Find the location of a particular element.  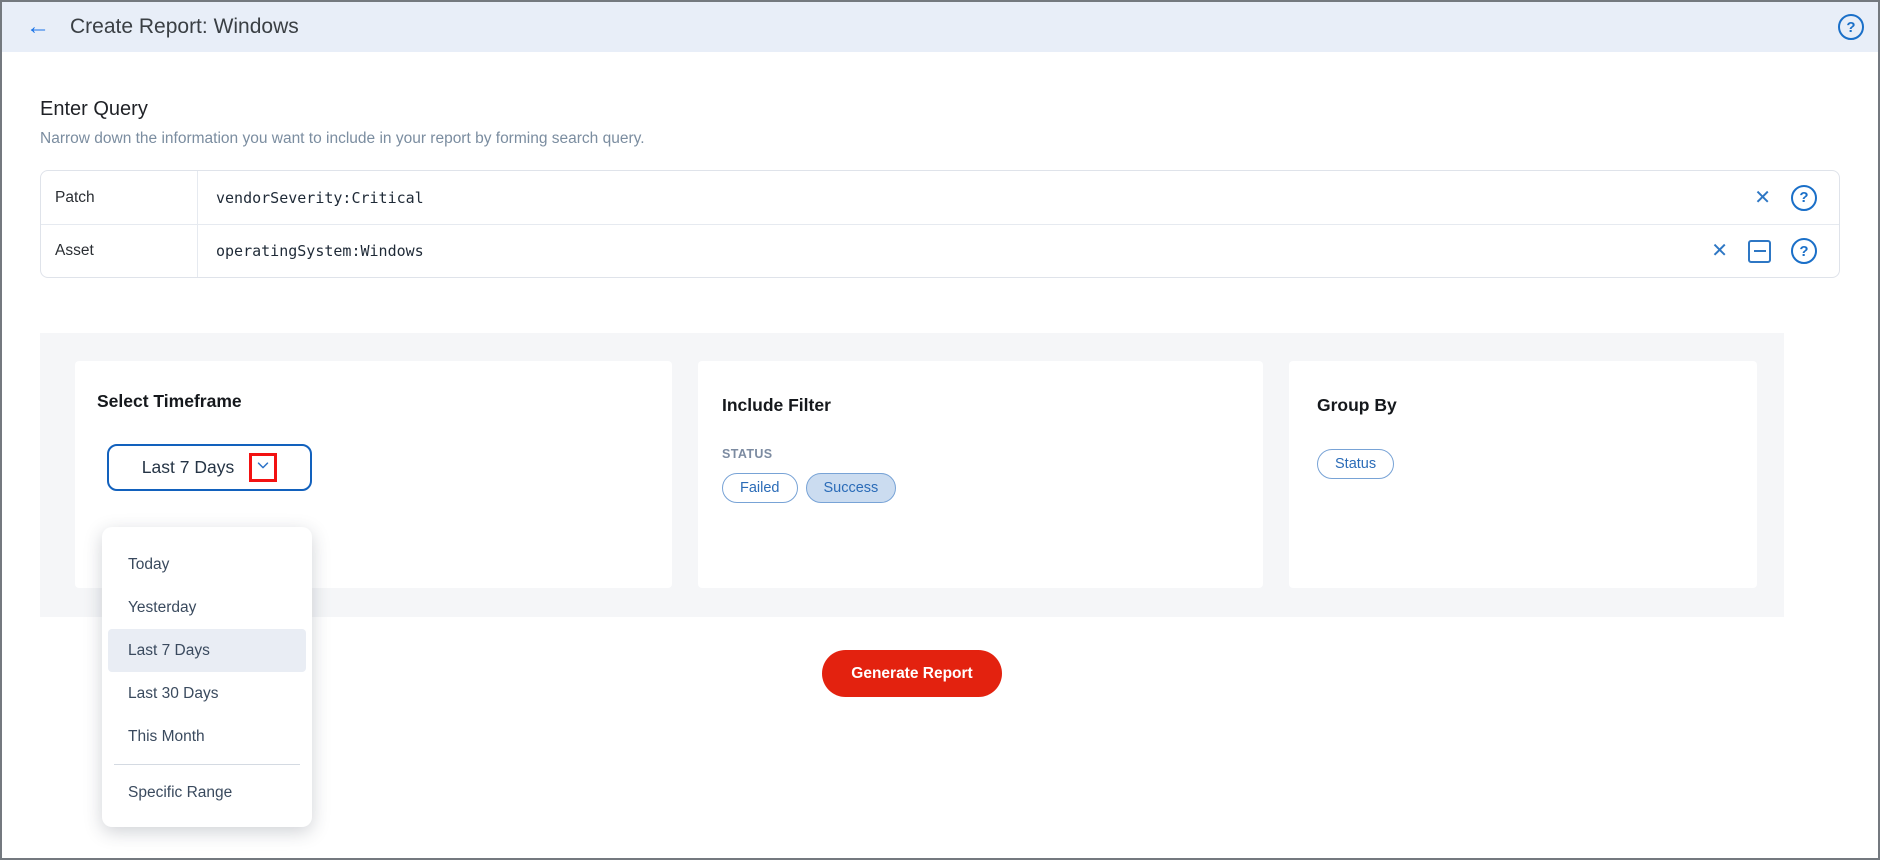

menu-item-yesterday: Yesterday is located at coordinates (207, 607).